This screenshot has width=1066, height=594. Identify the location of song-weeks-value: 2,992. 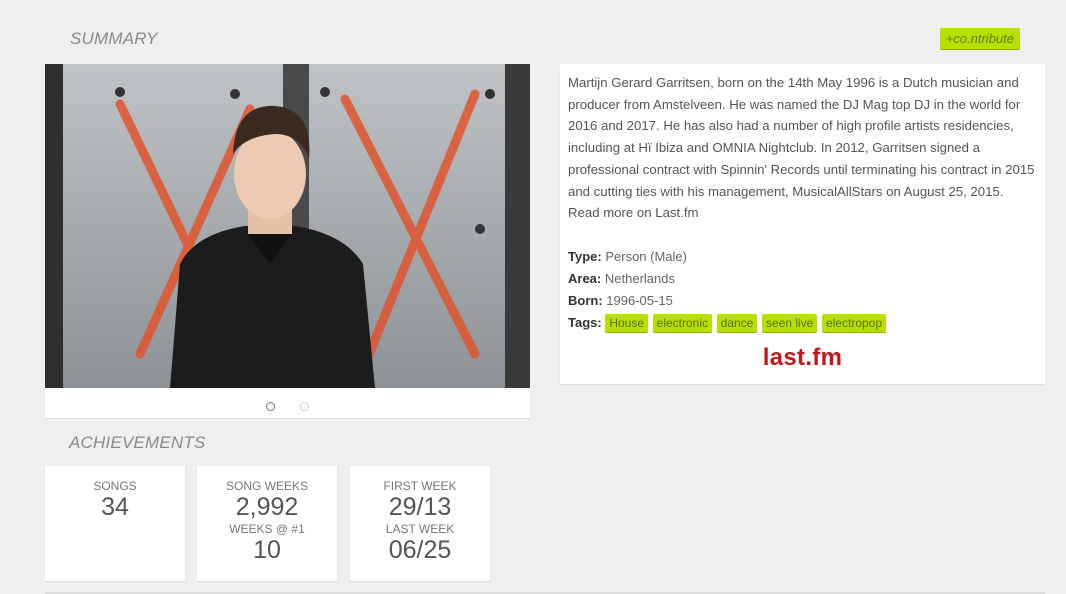
(267, 507).